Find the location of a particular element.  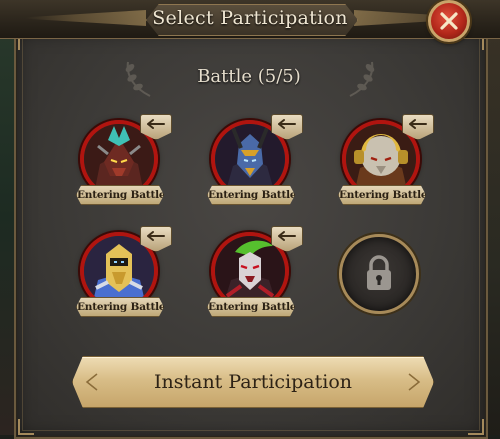

hero-slot-4: Entering Battle is located at coordinates (124, 271).